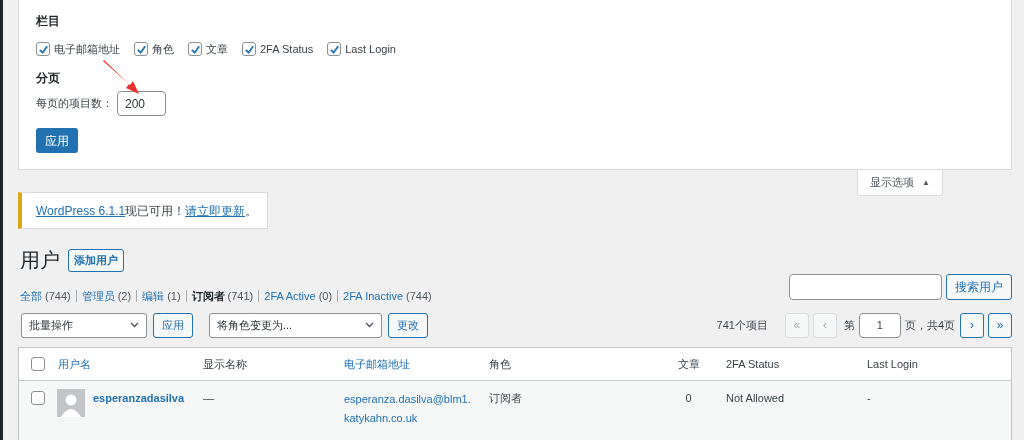 The image size is (1024, 440). What do you see at coordinates (900, 183) in the screenshot?
I see `screen-options-tab: 显示选项 ▲` at bounding box center [900, 183].